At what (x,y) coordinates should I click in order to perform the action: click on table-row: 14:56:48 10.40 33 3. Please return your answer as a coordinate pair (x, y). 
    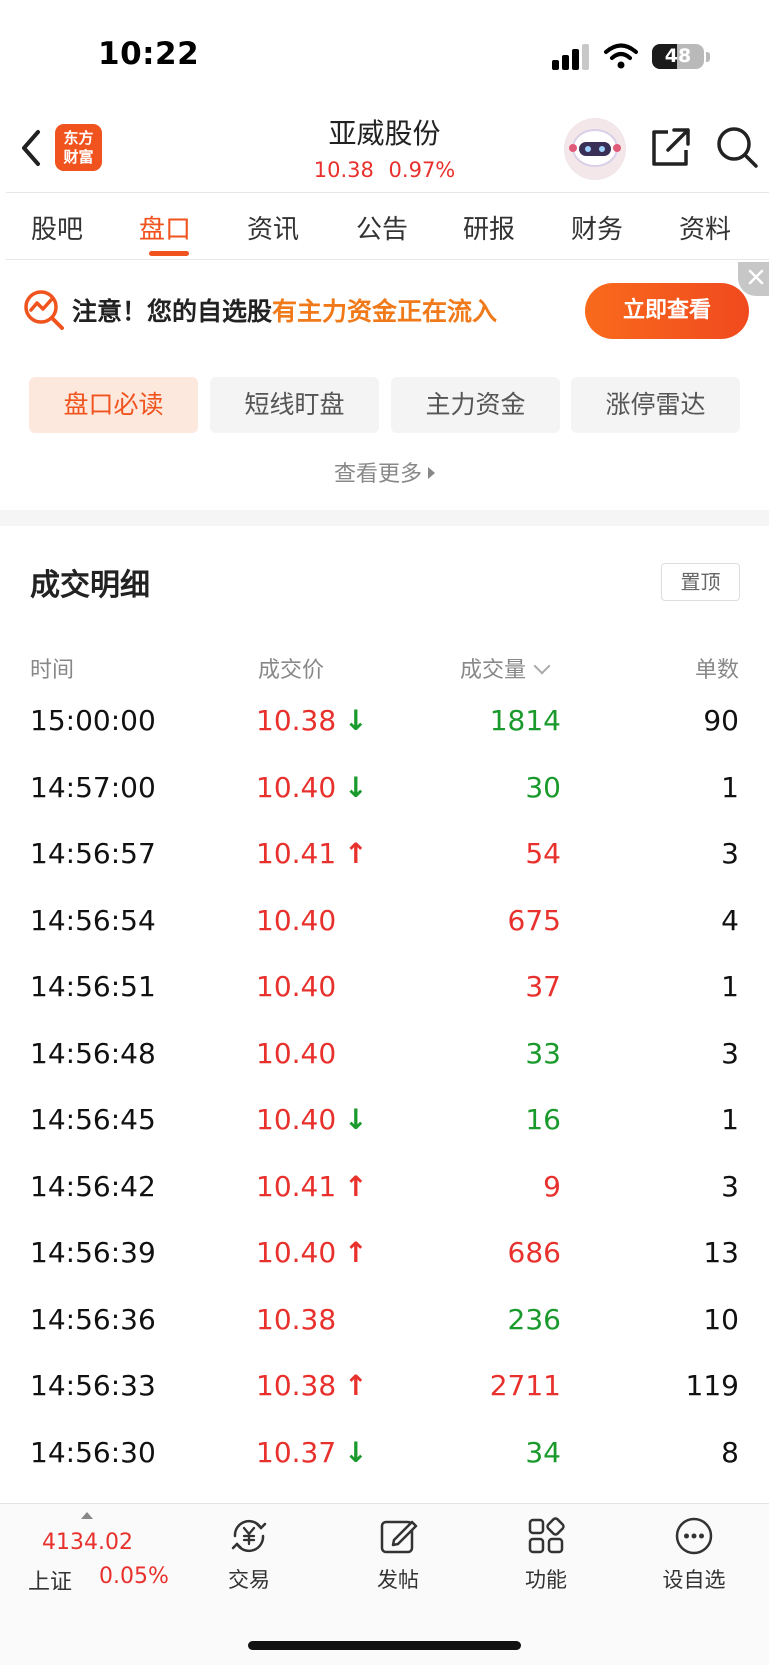
    Looking at the image, I should click on (384, 1056).